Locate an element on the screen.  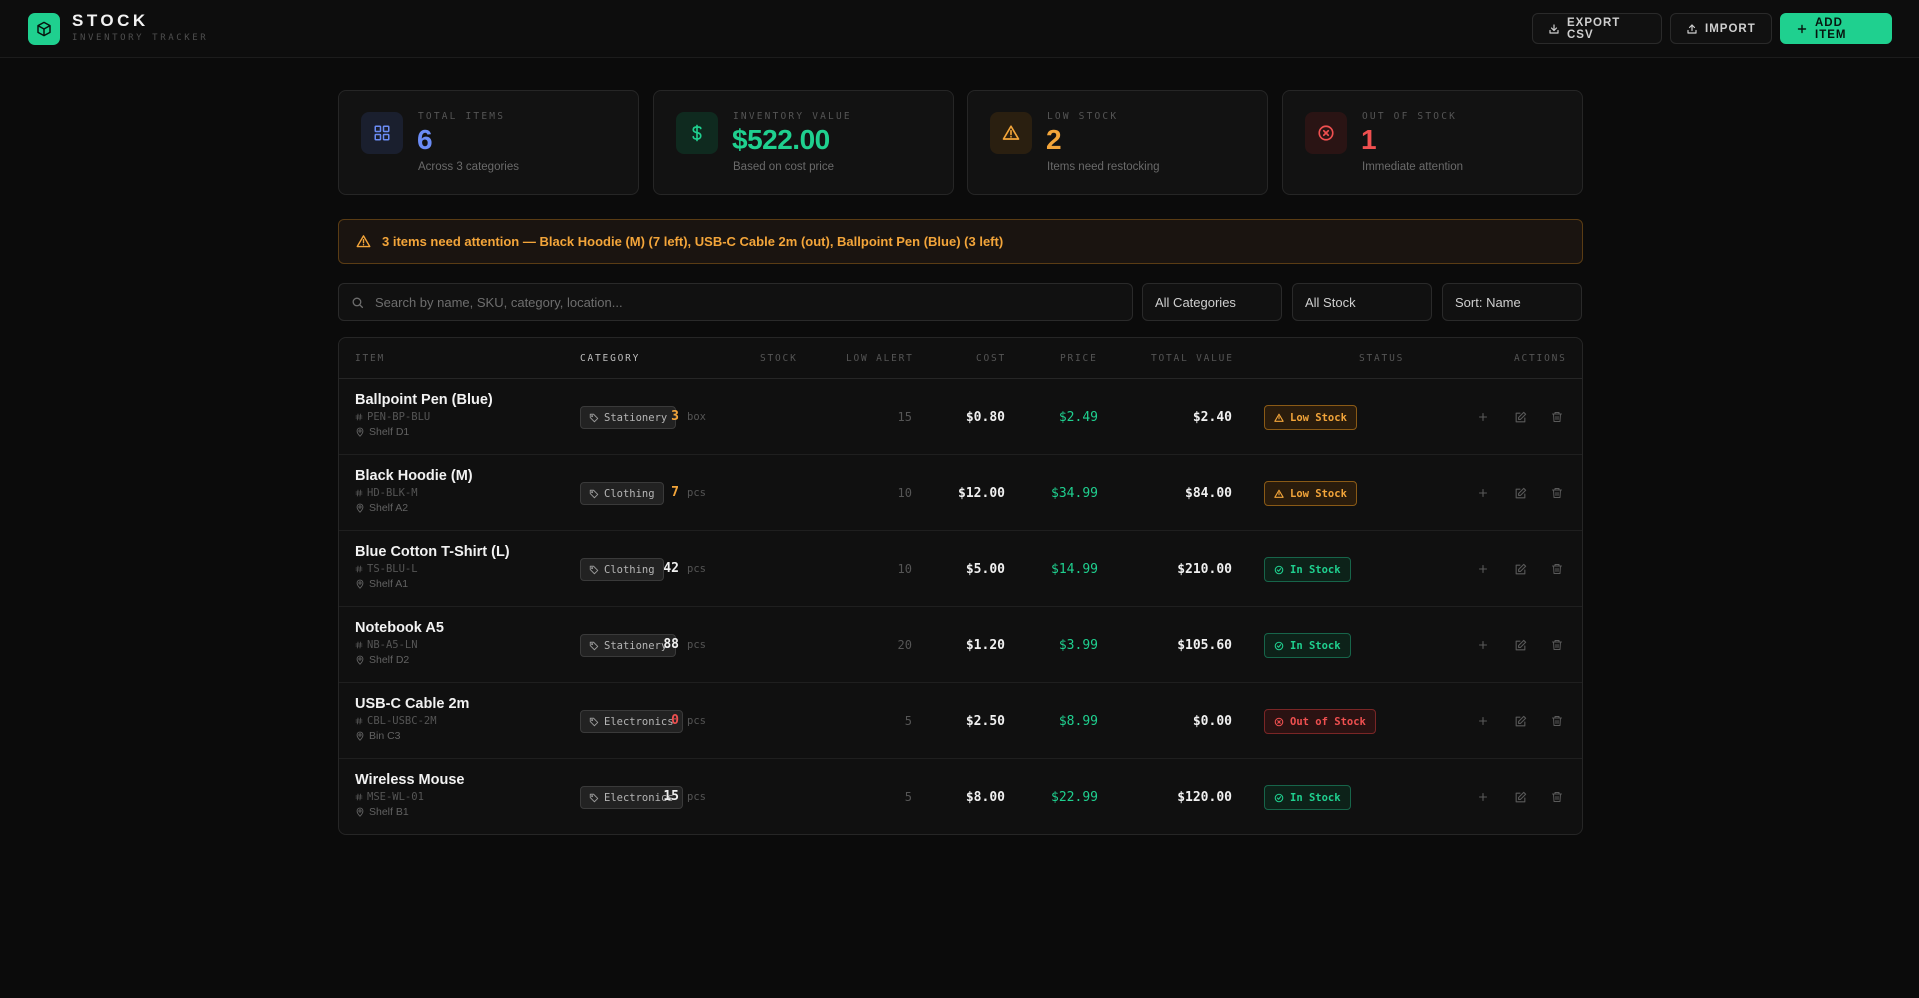
map-pin-icon is located at coordinates (360, 508).